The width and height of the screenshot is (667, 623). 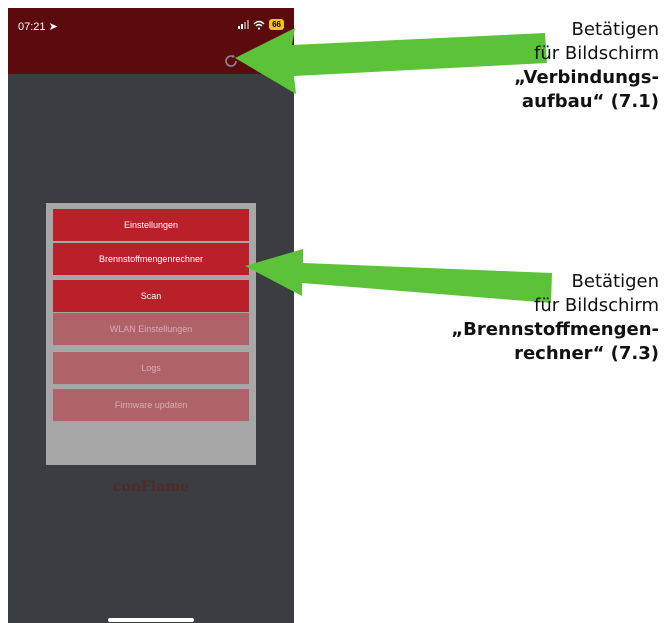 What do you see at coordinates (590, 101) in the screenshot?
I see `annotation-bold-line: aufbau“ (7.1)` at bounding box center [590, 101].